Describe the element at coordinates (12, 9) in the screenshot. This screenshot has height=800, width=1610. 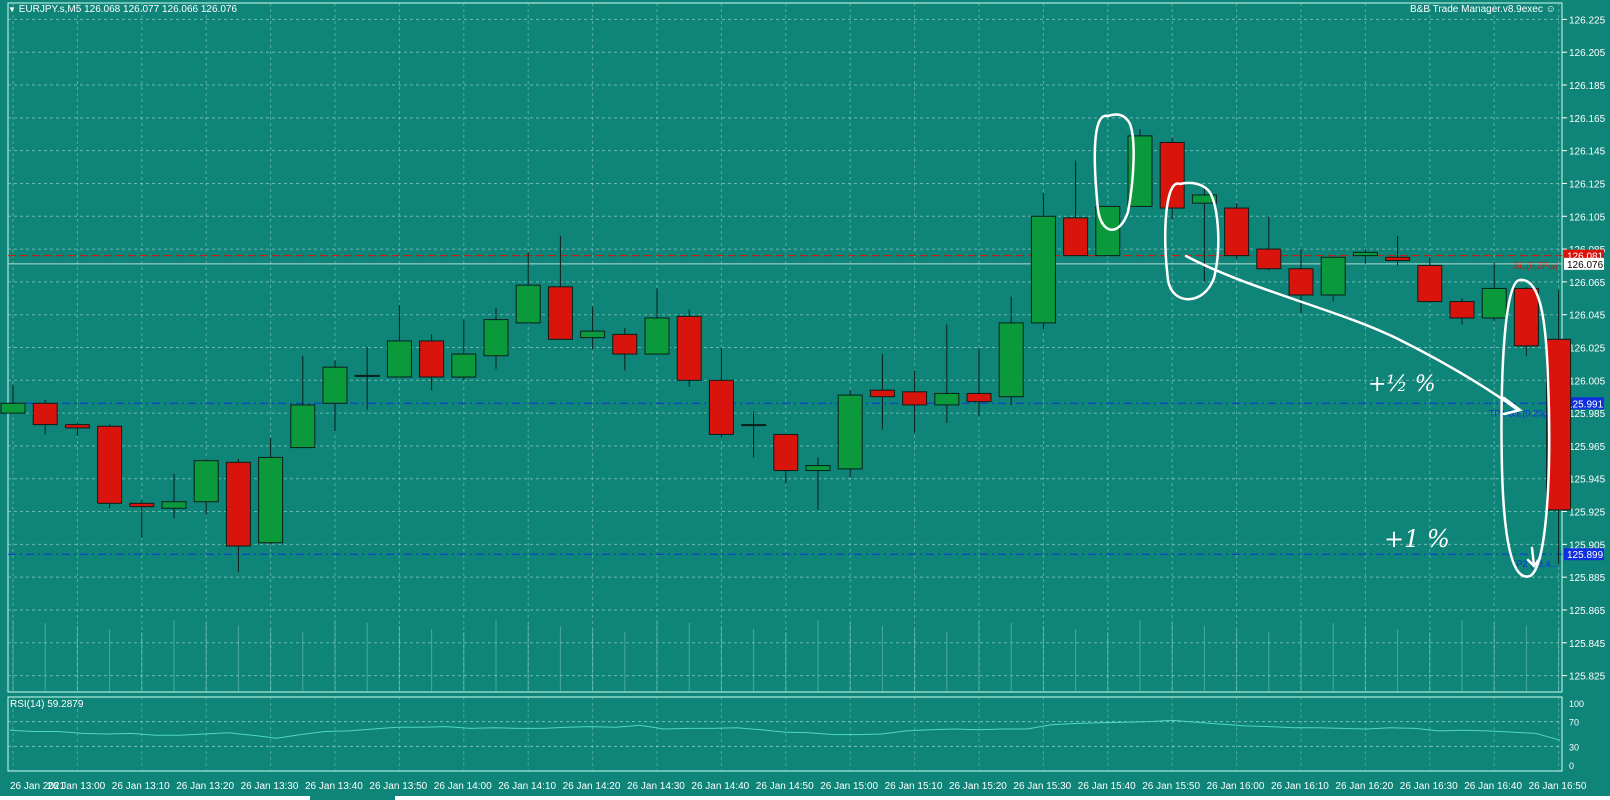
I see `collapse-triangle-icon: ▼` at that location.